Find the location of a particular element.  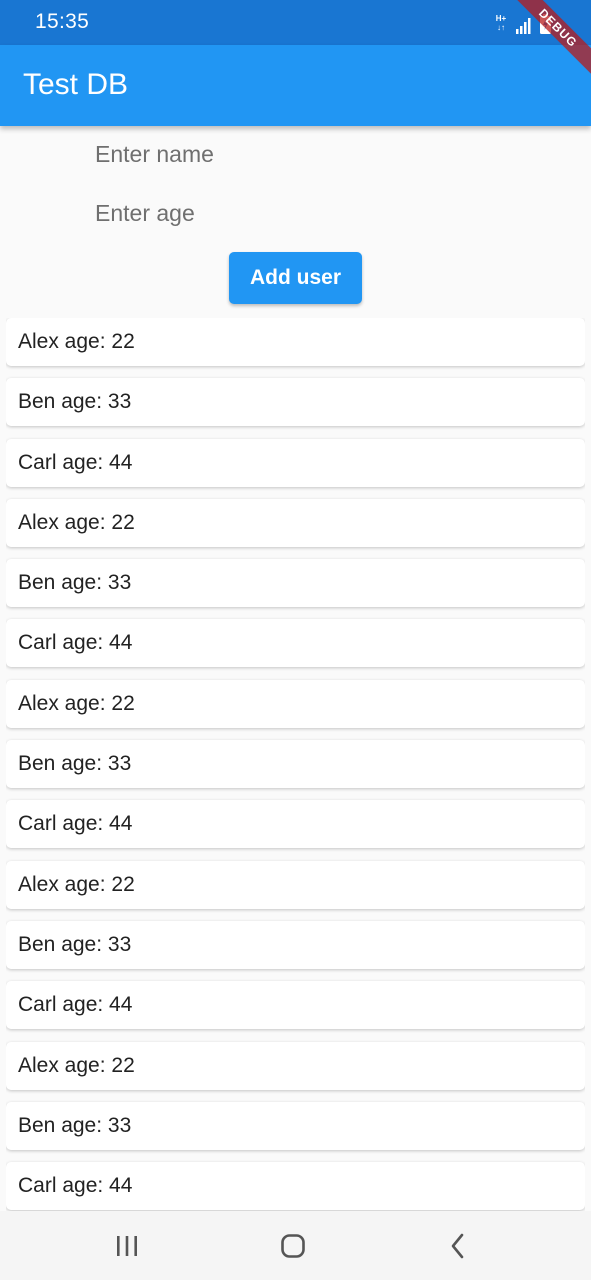

status-bar: 15:35 H+ ↓↑ is located at coordinates (295, 22).